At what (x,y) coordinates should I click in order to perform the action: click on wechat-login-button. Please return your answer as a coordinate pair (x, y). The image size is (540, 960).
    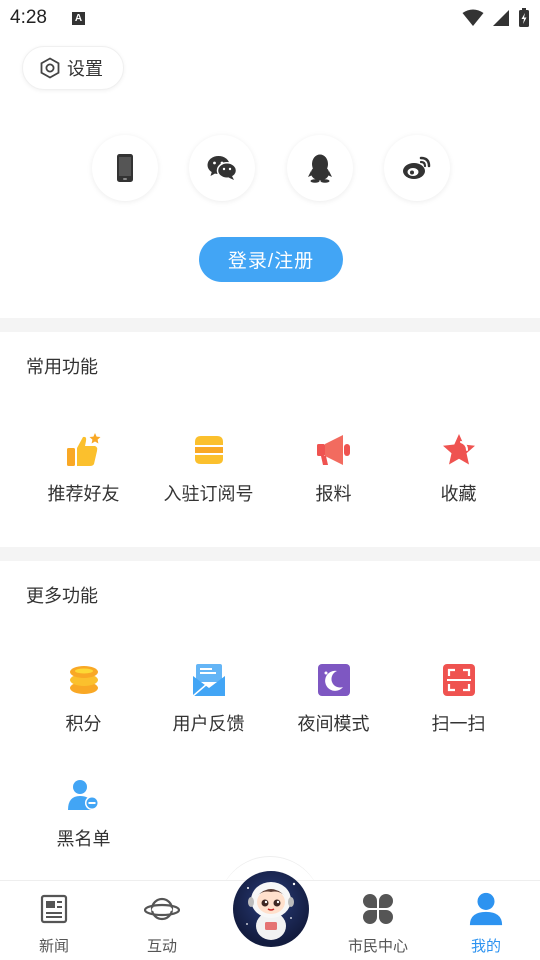
    Looking at the image, I should click on (222, 168).